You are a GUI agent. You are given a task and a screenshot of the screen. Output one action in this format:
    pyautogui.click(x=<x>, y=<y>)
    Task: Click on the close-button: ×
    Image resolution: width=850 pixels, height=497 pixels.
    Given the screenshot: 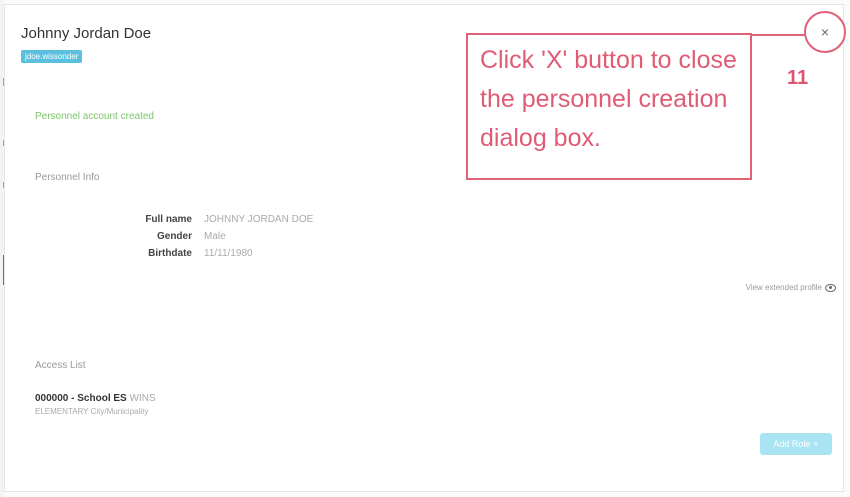 What is the action you would take?
    pyautogui.click(x=825, y=32)
    